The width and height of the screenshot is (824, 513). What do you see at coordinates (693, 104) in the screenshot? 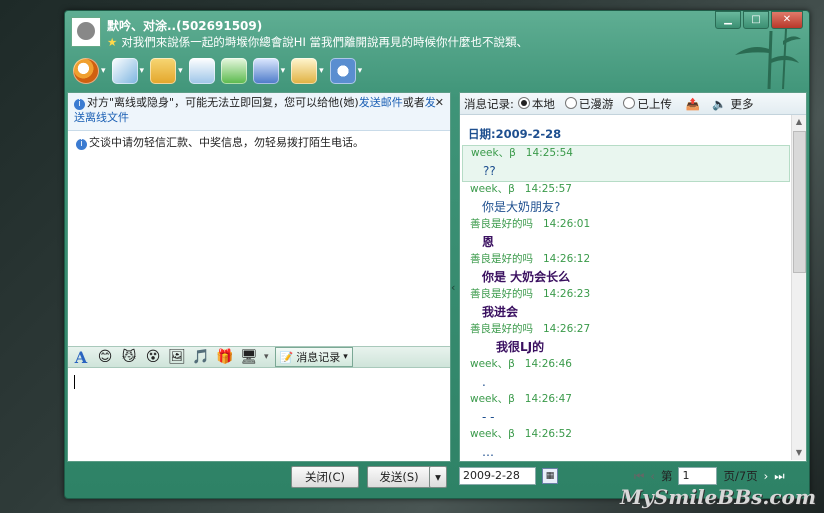
I see `export-icon: 📤` at bounding box center [693, 104].